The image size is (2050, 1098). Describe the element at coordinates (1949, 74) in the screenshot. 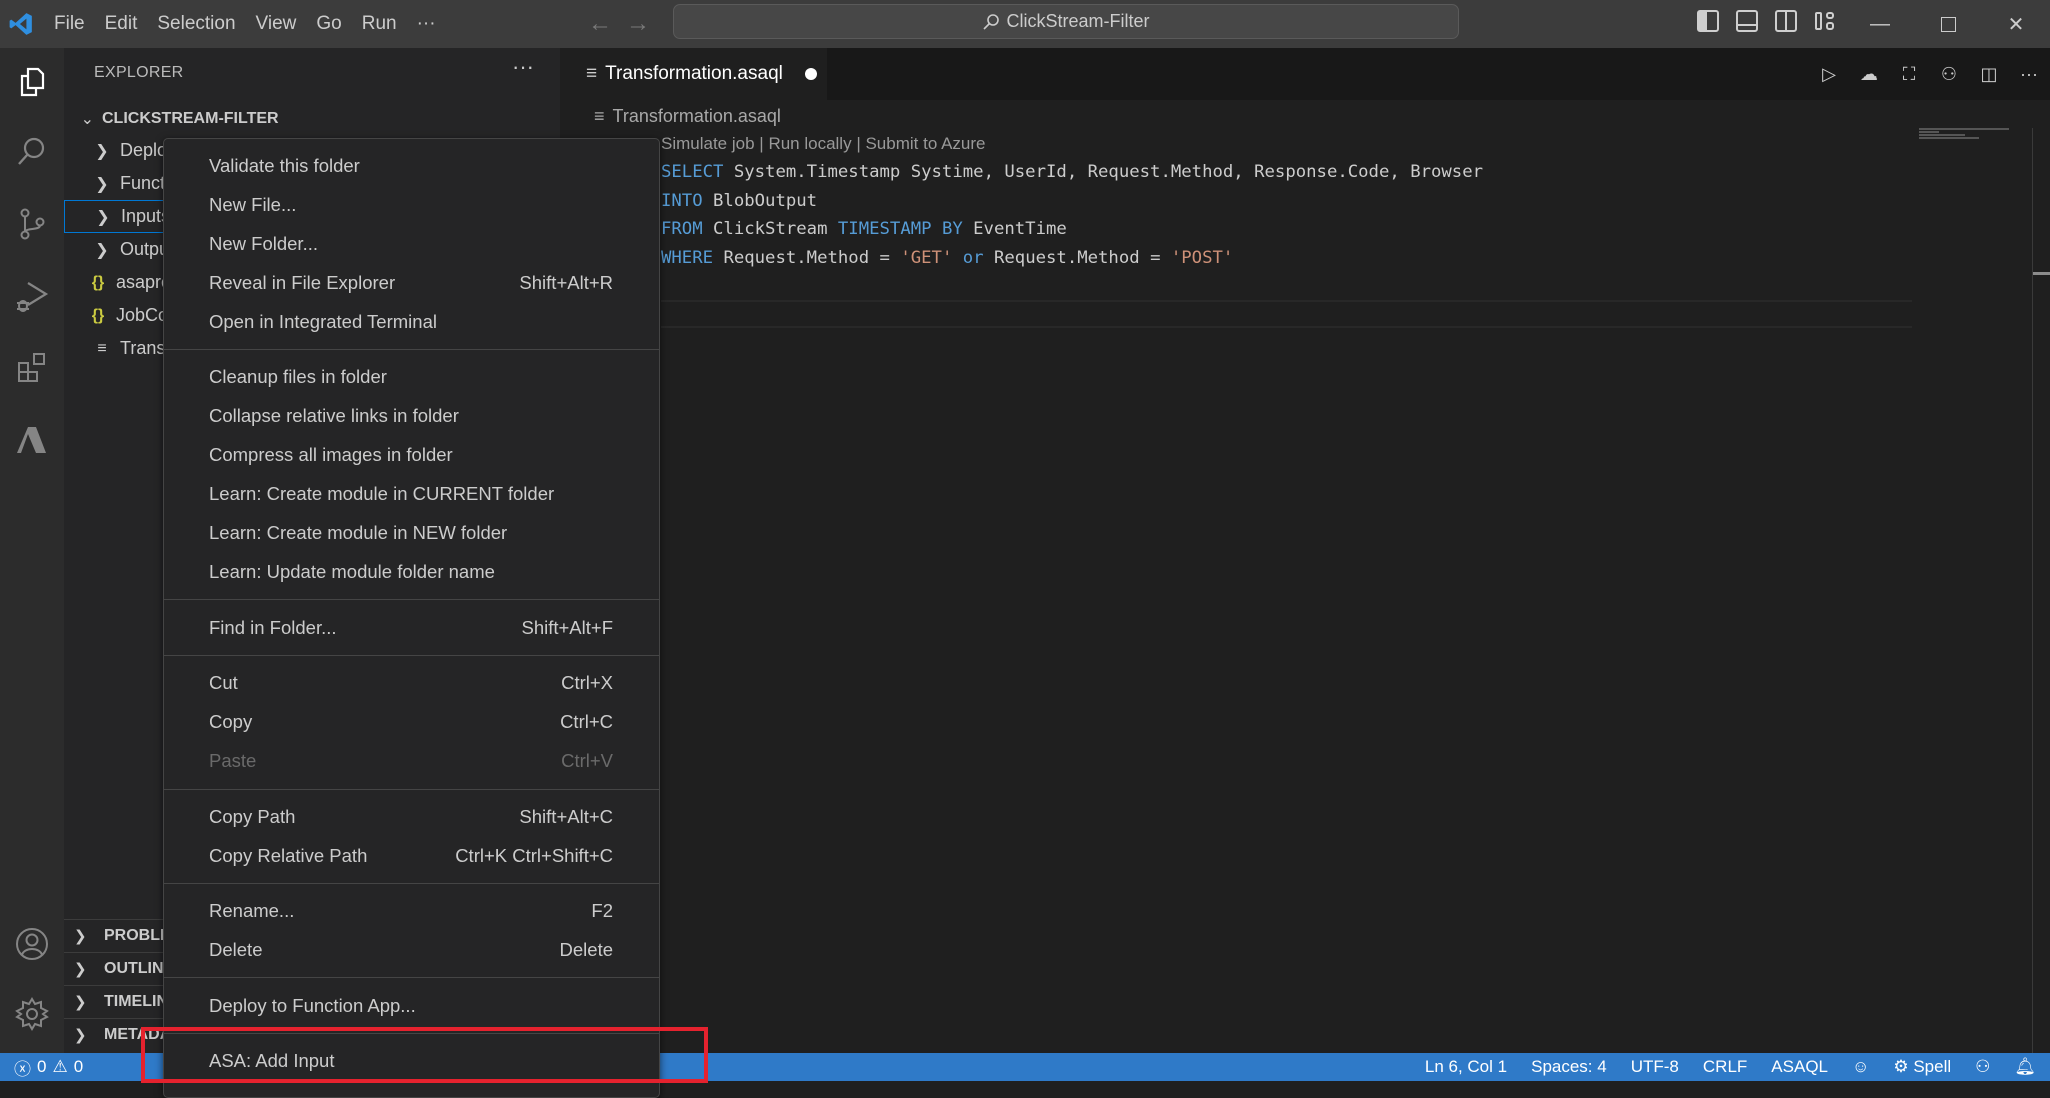

I see `live-share-icon: ⚇` at that location.